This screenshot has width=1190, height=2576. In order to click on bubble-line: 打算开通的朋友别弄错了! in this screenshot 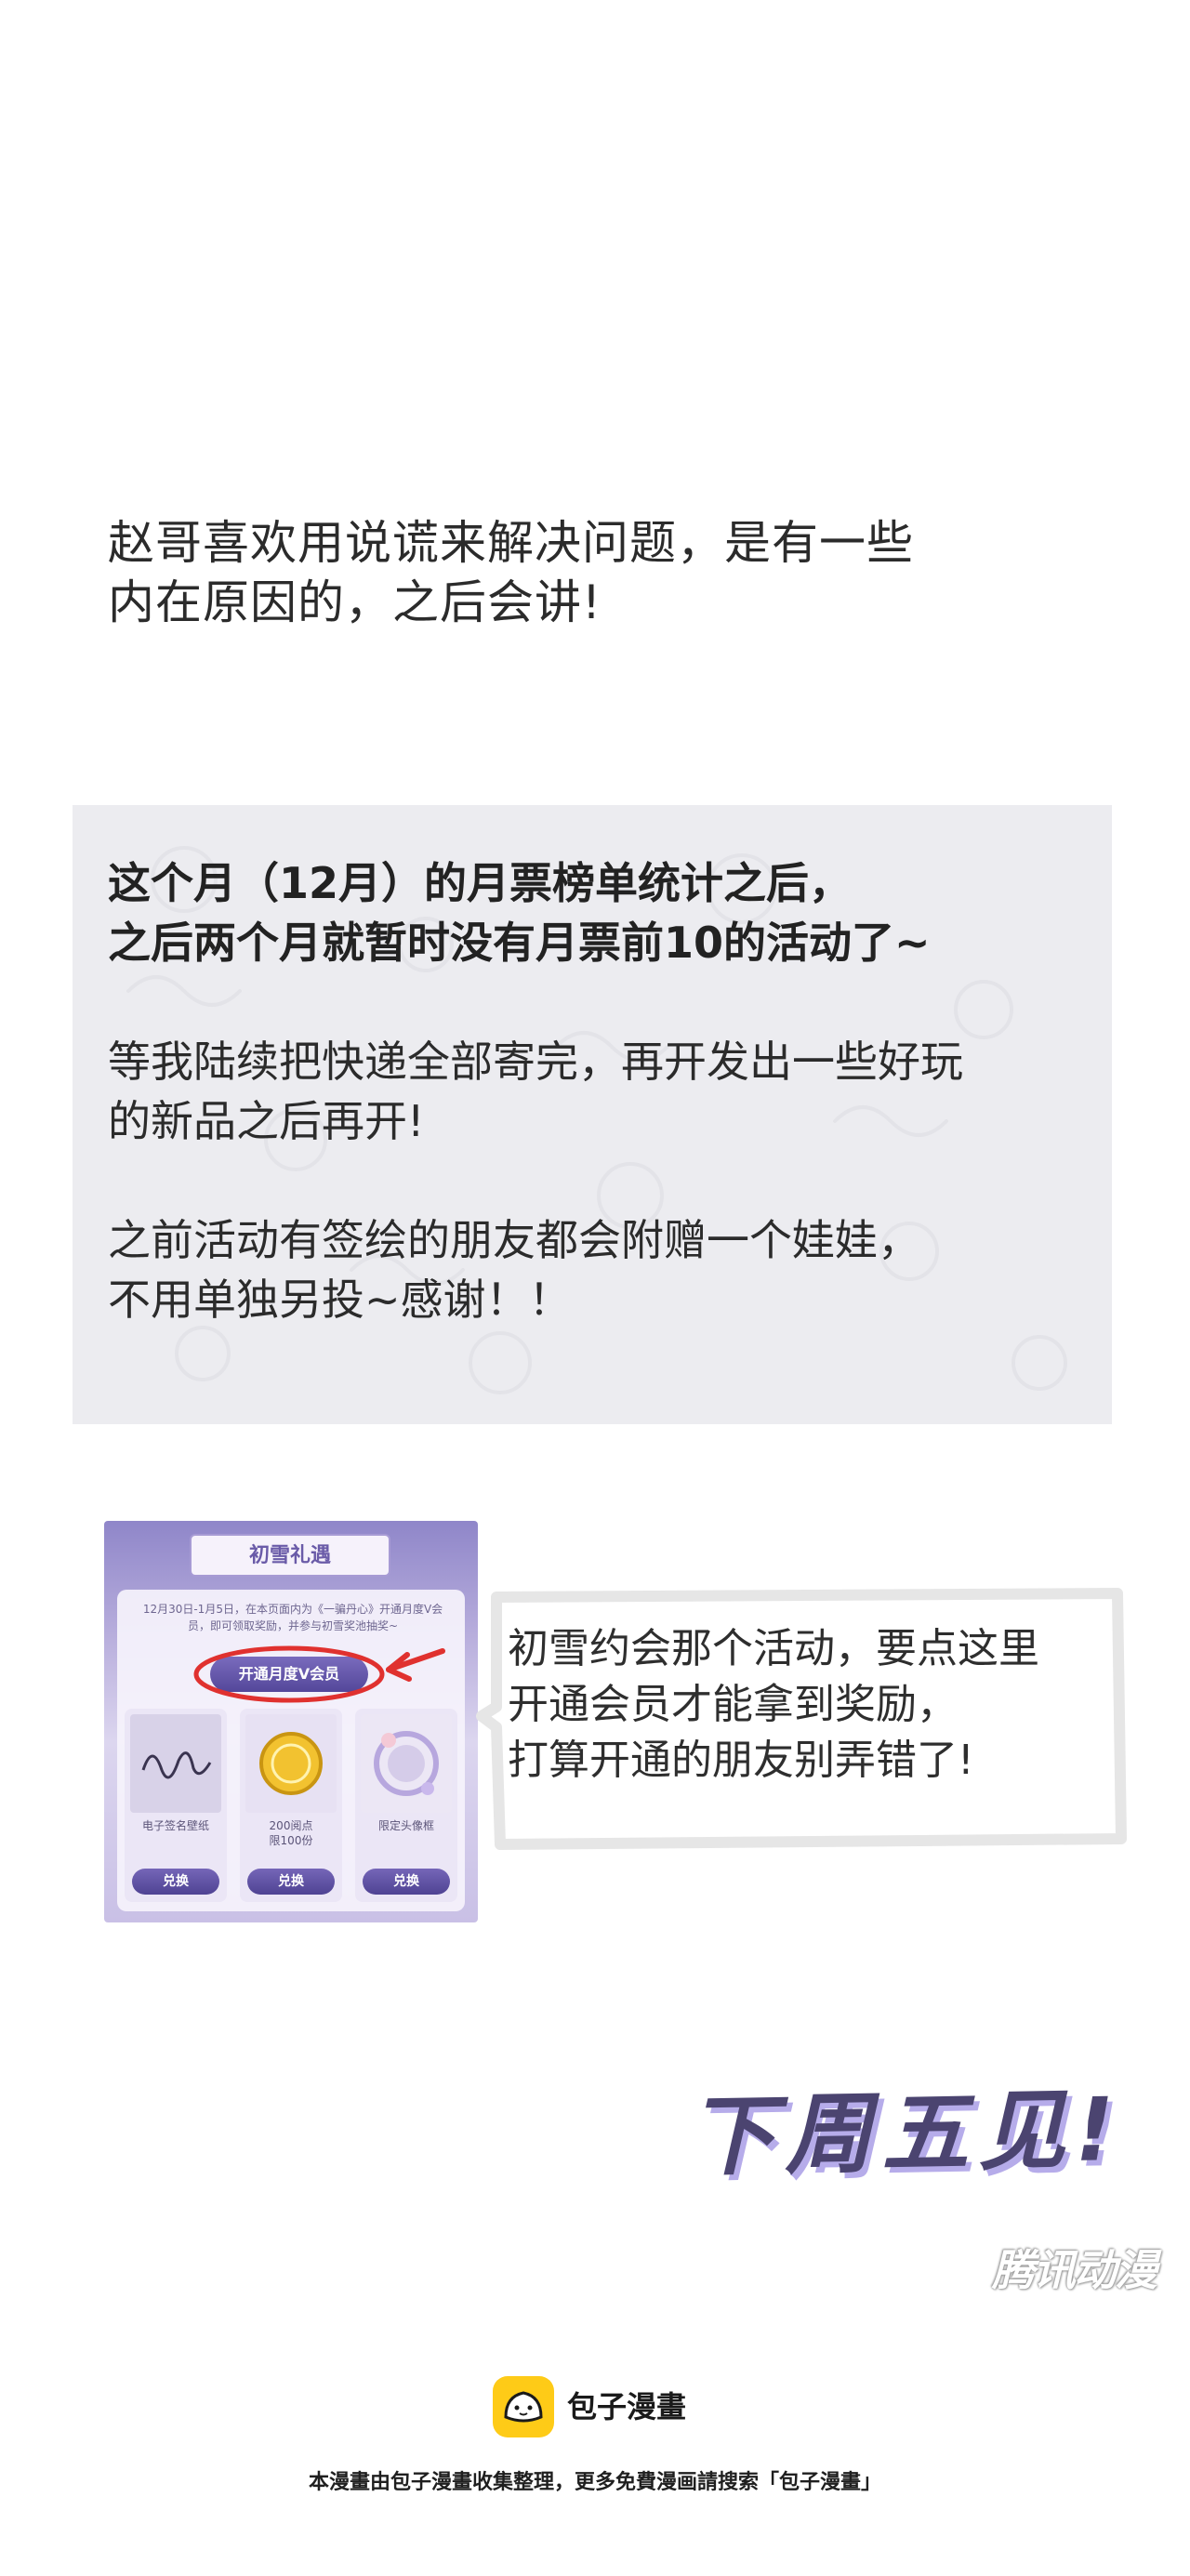, I will do `click(741, 1760)`.